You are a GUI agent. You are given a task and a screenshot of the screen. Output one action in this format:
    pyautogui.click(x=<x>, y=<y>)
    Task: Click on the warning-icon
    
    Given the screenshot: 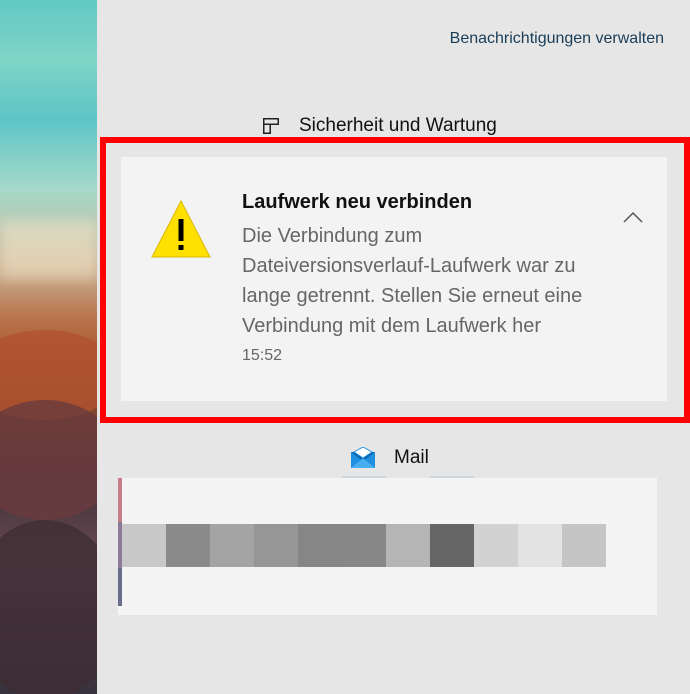 What is the action you would take?
    pyautogui.click(x=181, y=229)
    